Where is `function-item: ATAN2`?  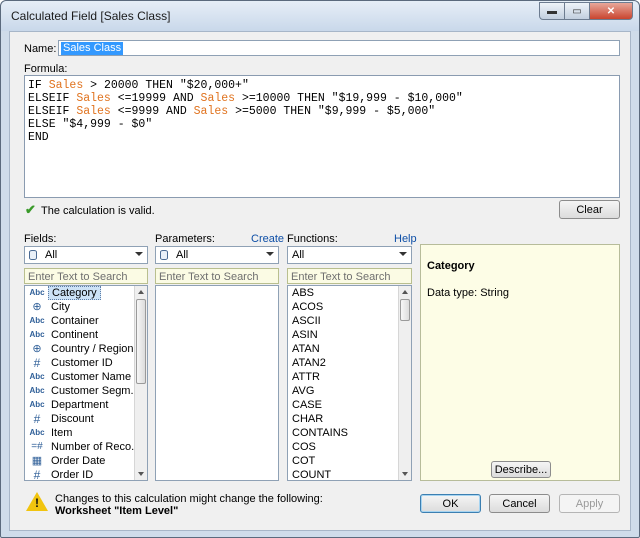
function-item: ATAN2 is located at coordinates (343, 363).